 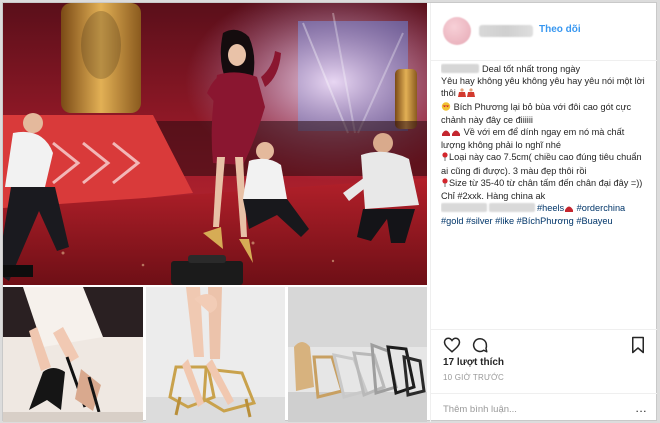 I want to click on hashtag-bichphuong: #BíchPhương, so click(x=545, y=221).